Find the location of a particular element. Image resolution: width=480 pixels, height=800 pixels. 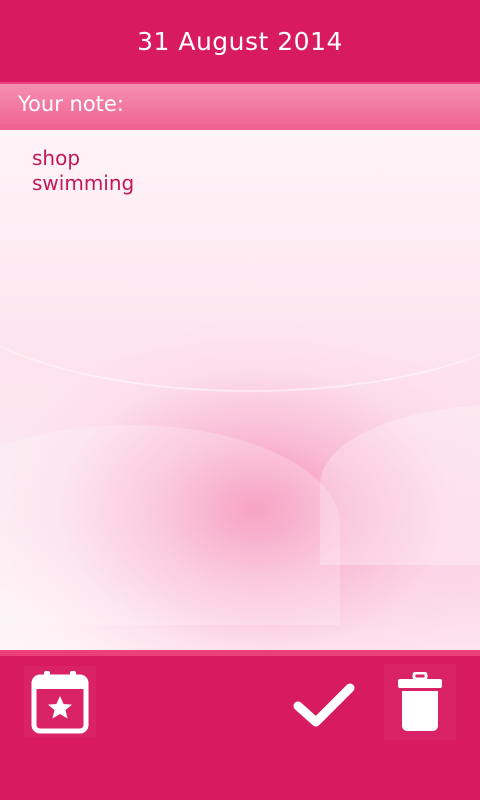

date-title: 31 August 2014 is located at coordinates (240, 41).